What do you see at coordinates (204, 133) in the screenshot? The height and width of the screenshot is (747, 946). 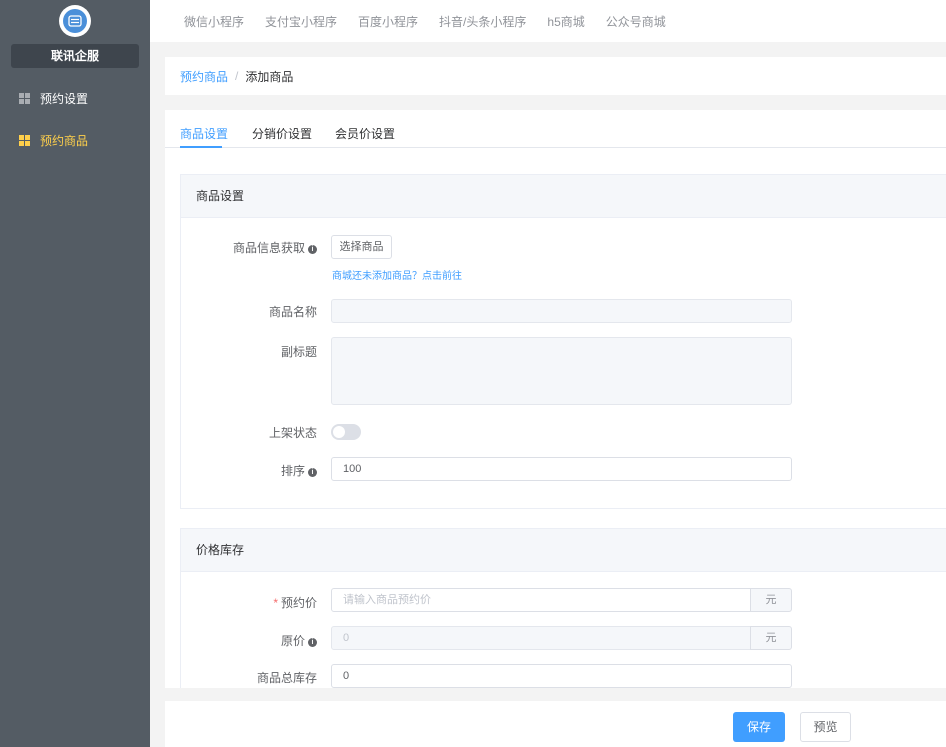 I see `tab-product-settings: 商品设置` at bounding box center [204, 133].